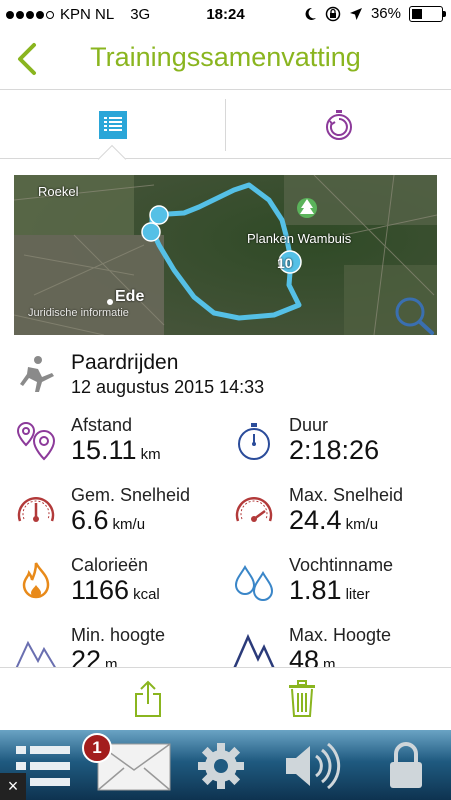  I want to click on navigation-bar: Trainingssamenvatting, so click(225, 60).